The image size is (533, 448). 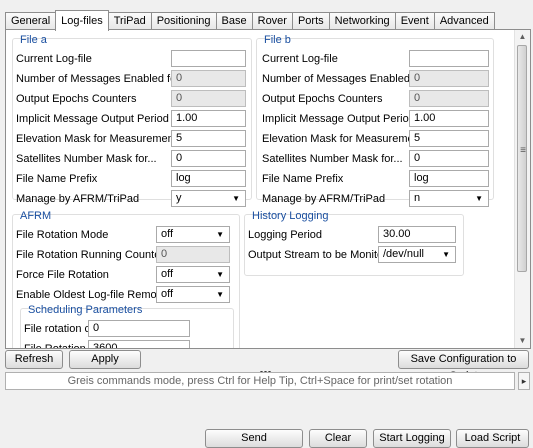 I want to click on file-a-input, so click(x=208, y=58).